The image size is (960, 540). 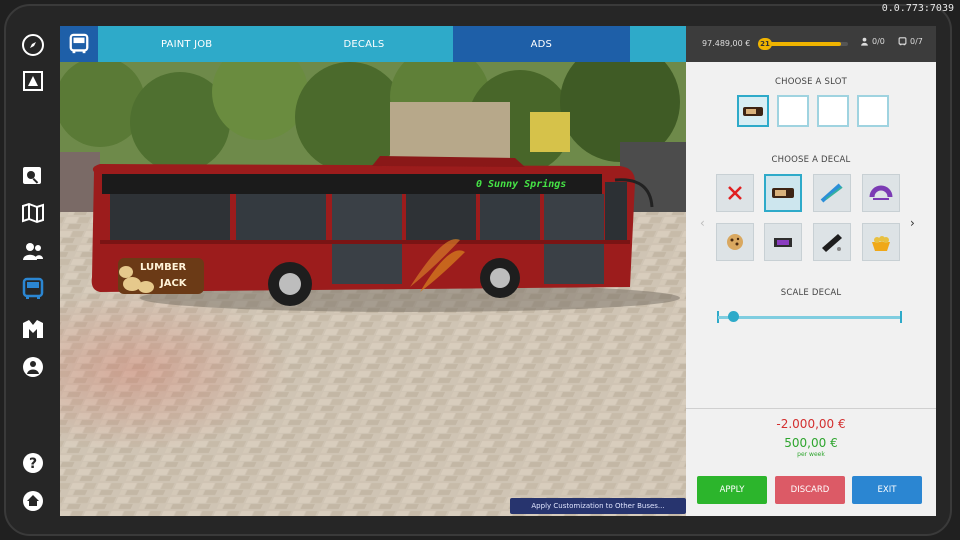 What do you see at coordinates (902, 41) in the screenshot?
I see `small-bus-icon` at bounding box center [902, 41].